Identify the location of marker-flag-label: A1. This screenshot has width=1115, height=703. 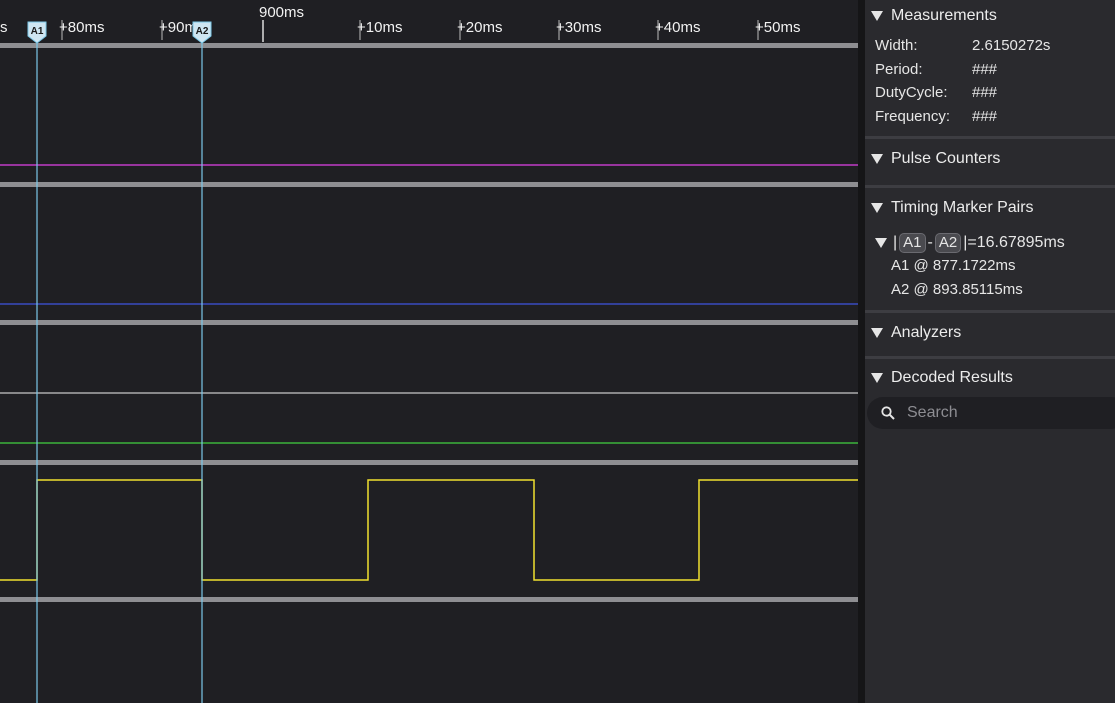
(37, 31).